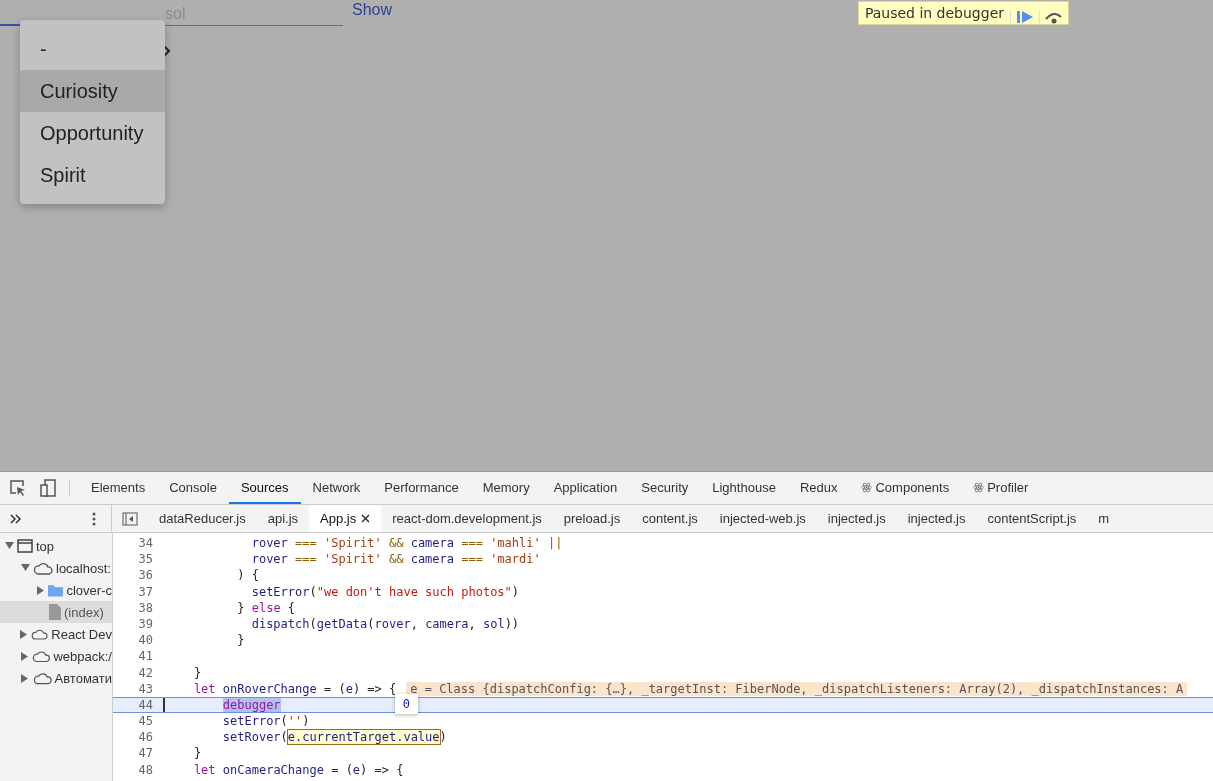 This screenshot has width=1213, height=781. What do you see at coordinates (139, 591) in the screenshot?
I see `line-number: 37` at bounding box center [139, 591].